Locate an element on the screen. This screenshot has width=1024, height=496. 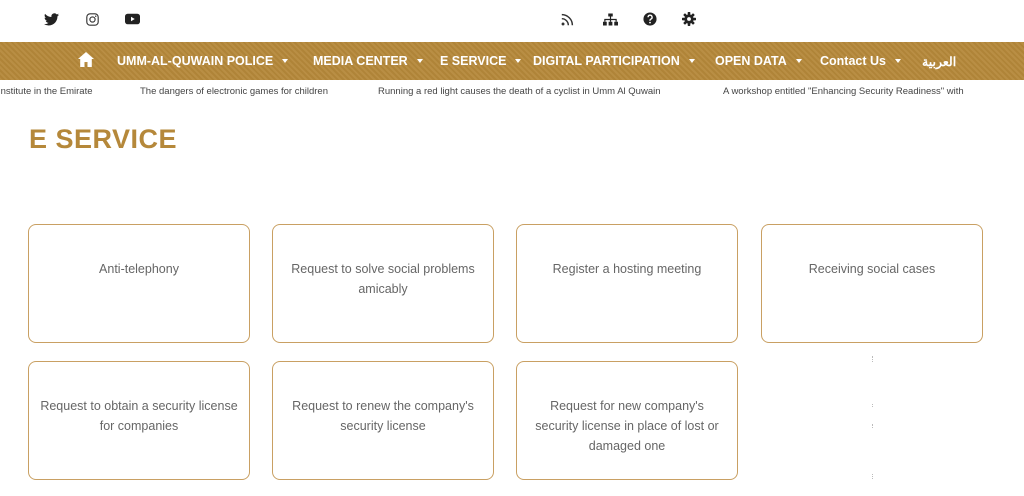
page-title: E SERVICE is located at coordinates (103, 139).